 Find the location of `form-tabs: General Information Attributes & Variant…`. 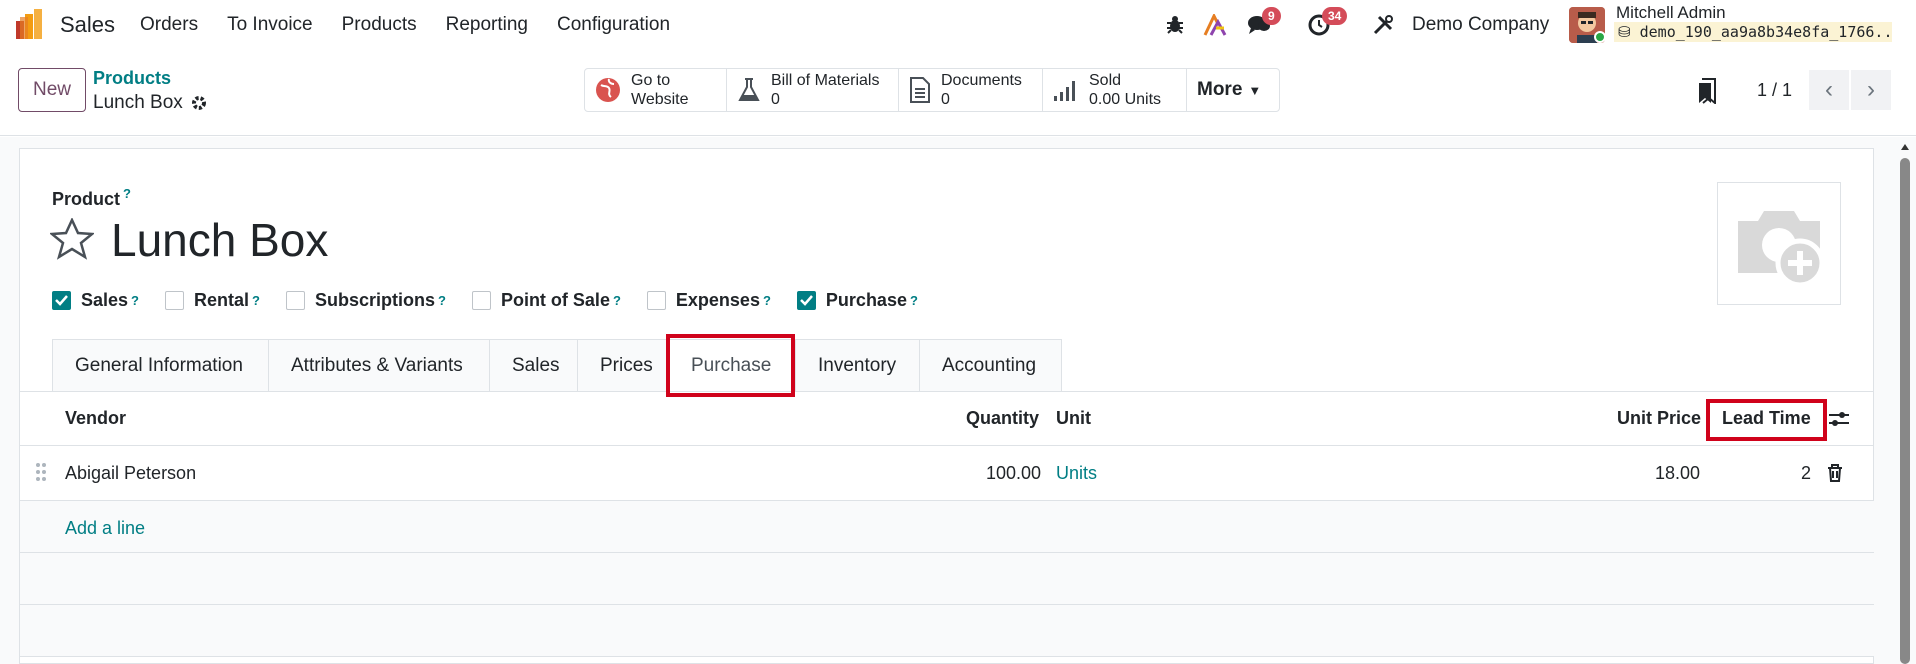

form-tabs: General Information Attributes & Variant… is located at coordinates (557, 365).